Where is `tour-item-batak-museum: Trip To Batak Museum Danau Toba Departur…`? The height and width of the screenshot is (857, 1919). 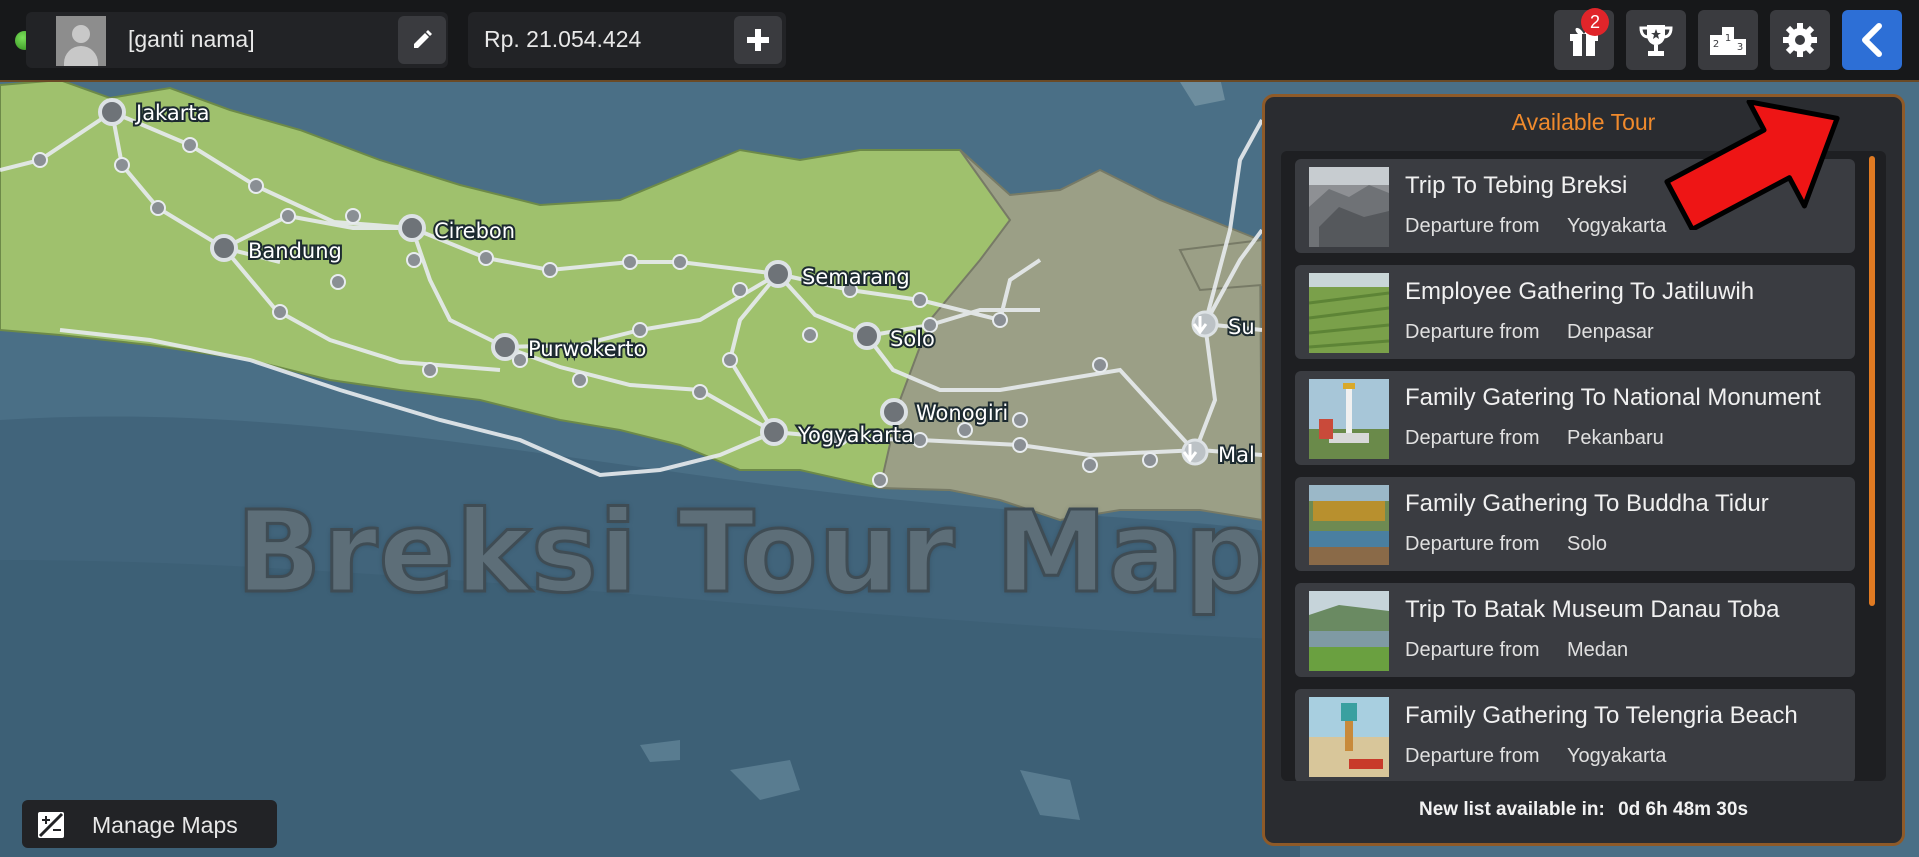
tour-item-batak-museum: Trip To Batak Museum Danau Toba Departur… is located at coordinates (1575, 630).